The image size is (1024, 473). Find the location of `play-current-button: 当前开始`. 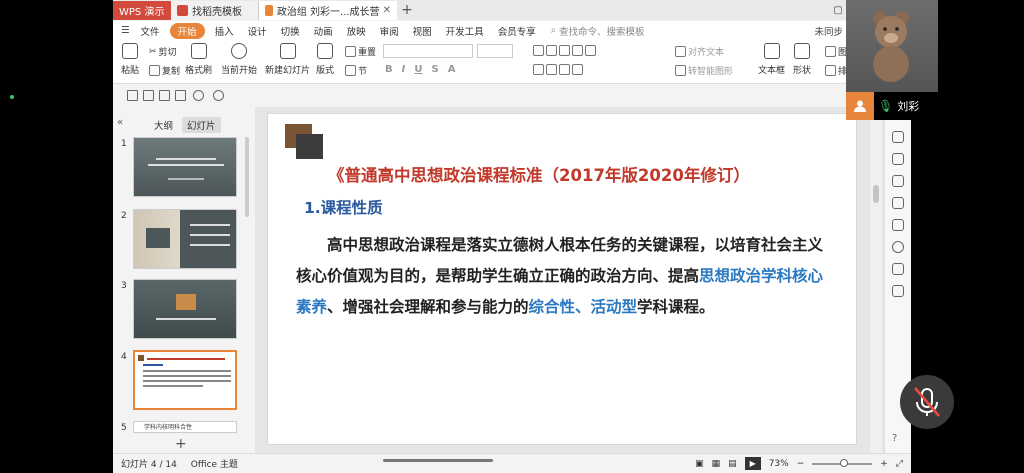

play-current-button: 当前开始 is located at coordinates (239, 59).